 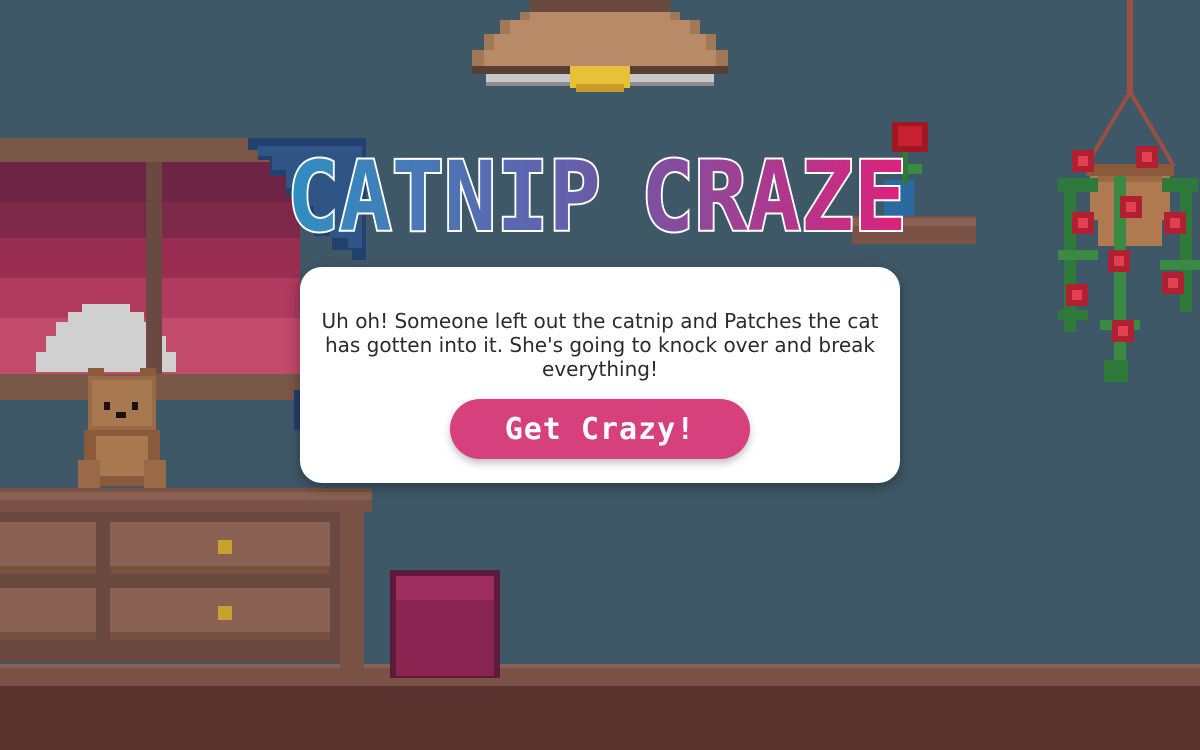 What do you see at coordinates (600, 707) in the screenshot?
I see `floor` at bounding box center [600, 707].